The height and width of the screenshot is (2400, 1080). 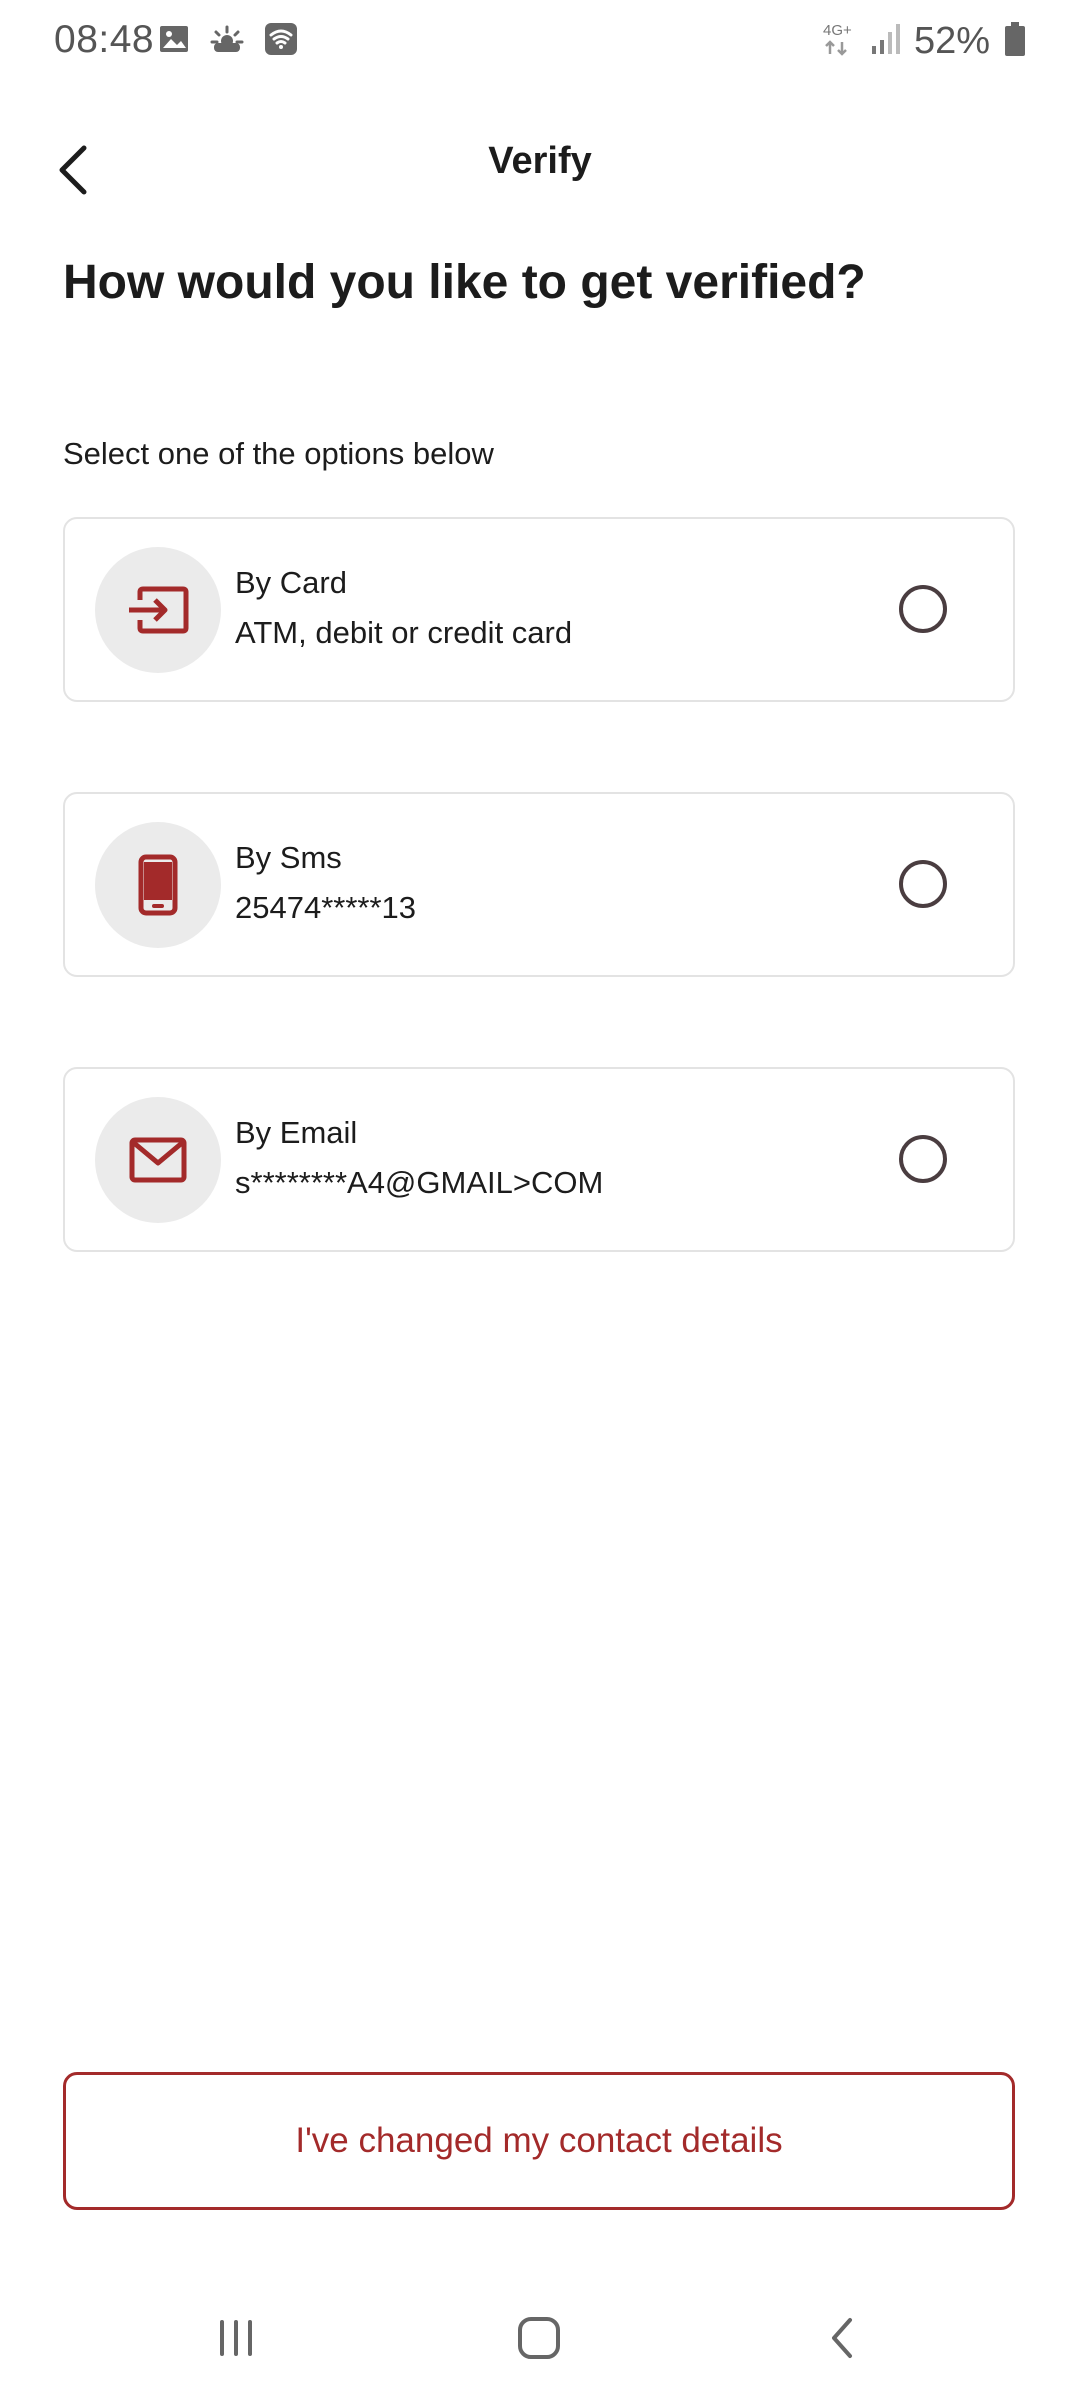 I want to click on home-icon, so click(x=539, y=2338).